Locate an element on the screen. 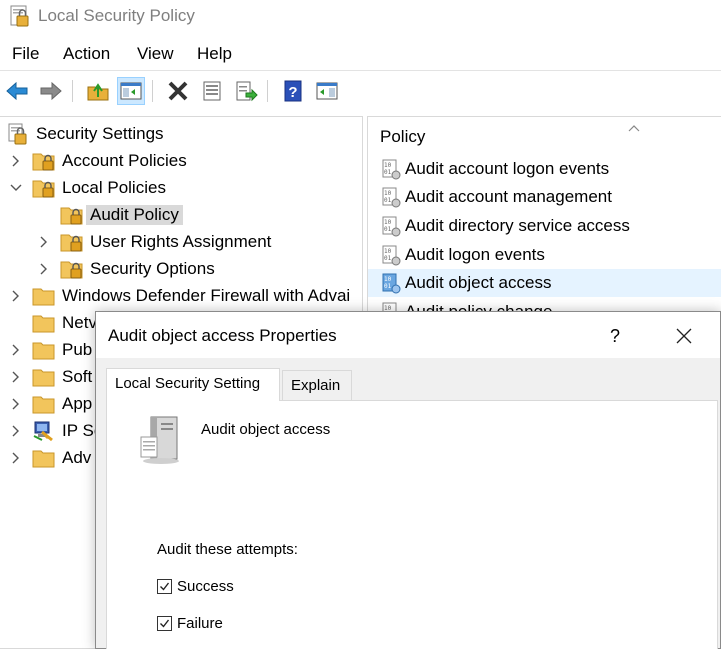 The width and height of the screenshot is (721, 649). list-item: 10 01 Audit account logon events is located at coordinates (544, 169).